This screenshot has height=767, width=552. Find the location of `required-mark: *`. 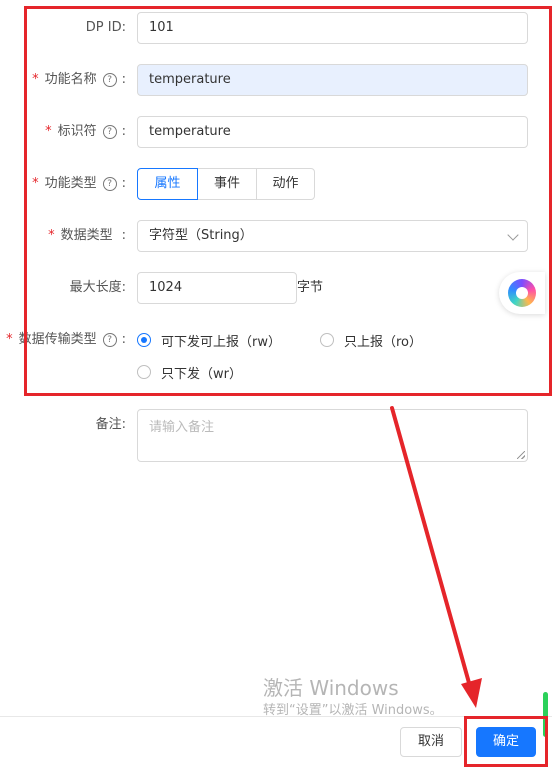

required-mark: * is located at coordinates (9, 339).